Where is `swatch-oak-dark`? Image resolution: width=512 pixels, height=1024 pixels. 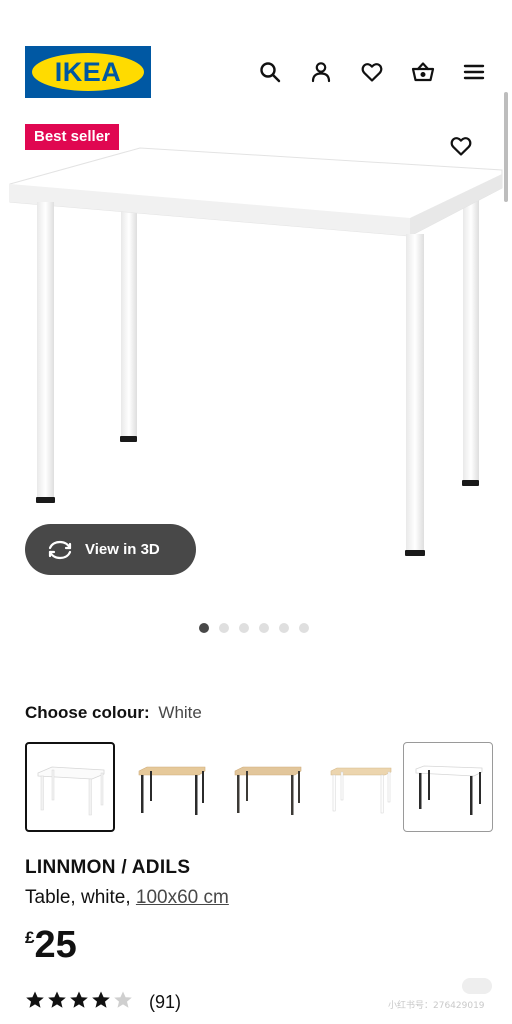 swatch-oak-dark is located at coordinates (267, 787).